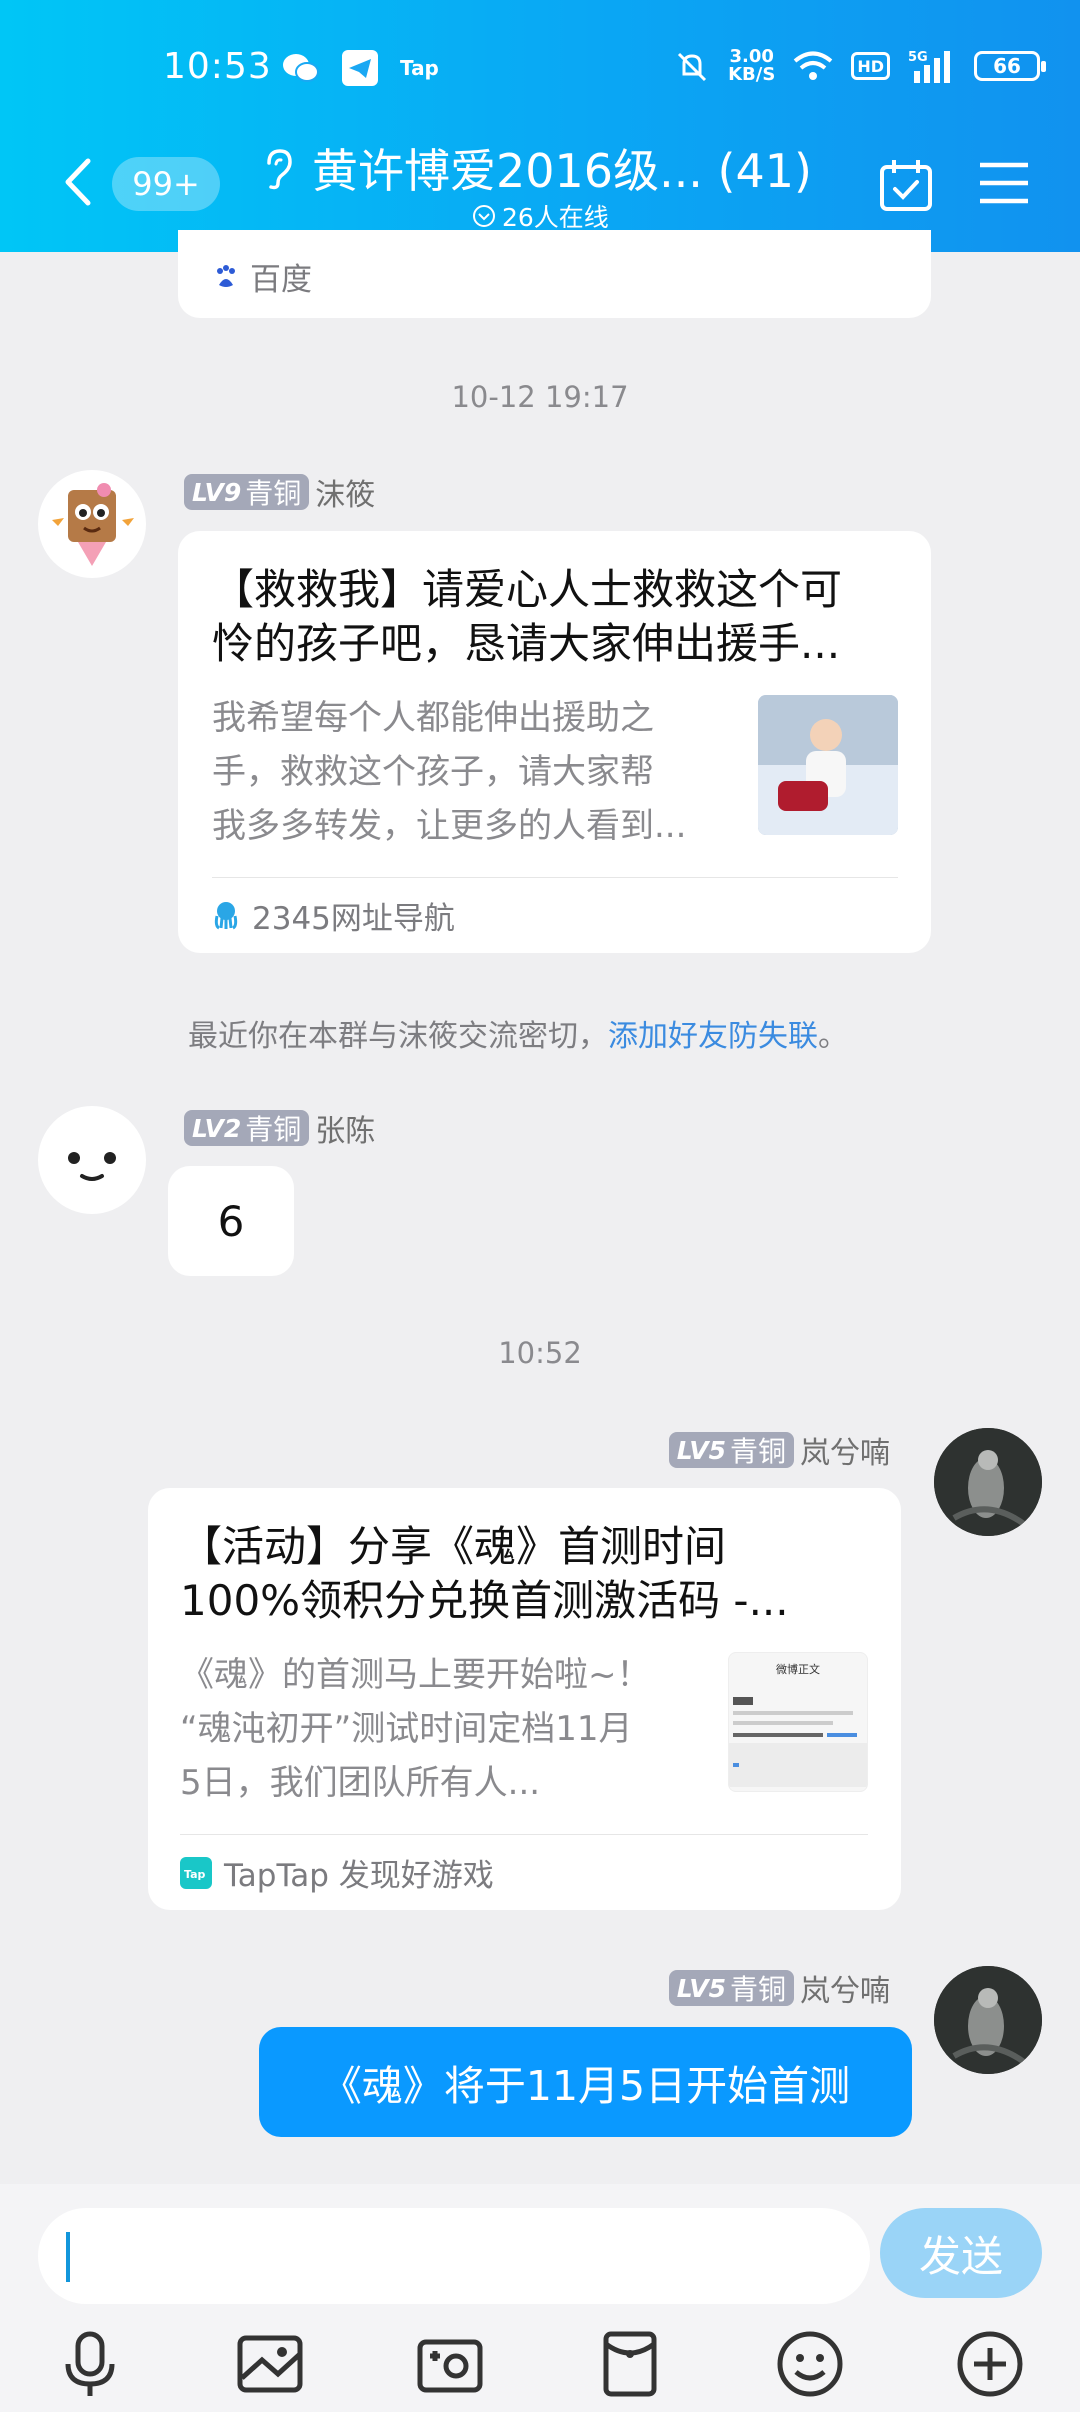 The height and width of the screenshot is (2412, 1080). Describe the element at coordinates (226, 275) in the screenshot. I see `baidu-icon` at that location.